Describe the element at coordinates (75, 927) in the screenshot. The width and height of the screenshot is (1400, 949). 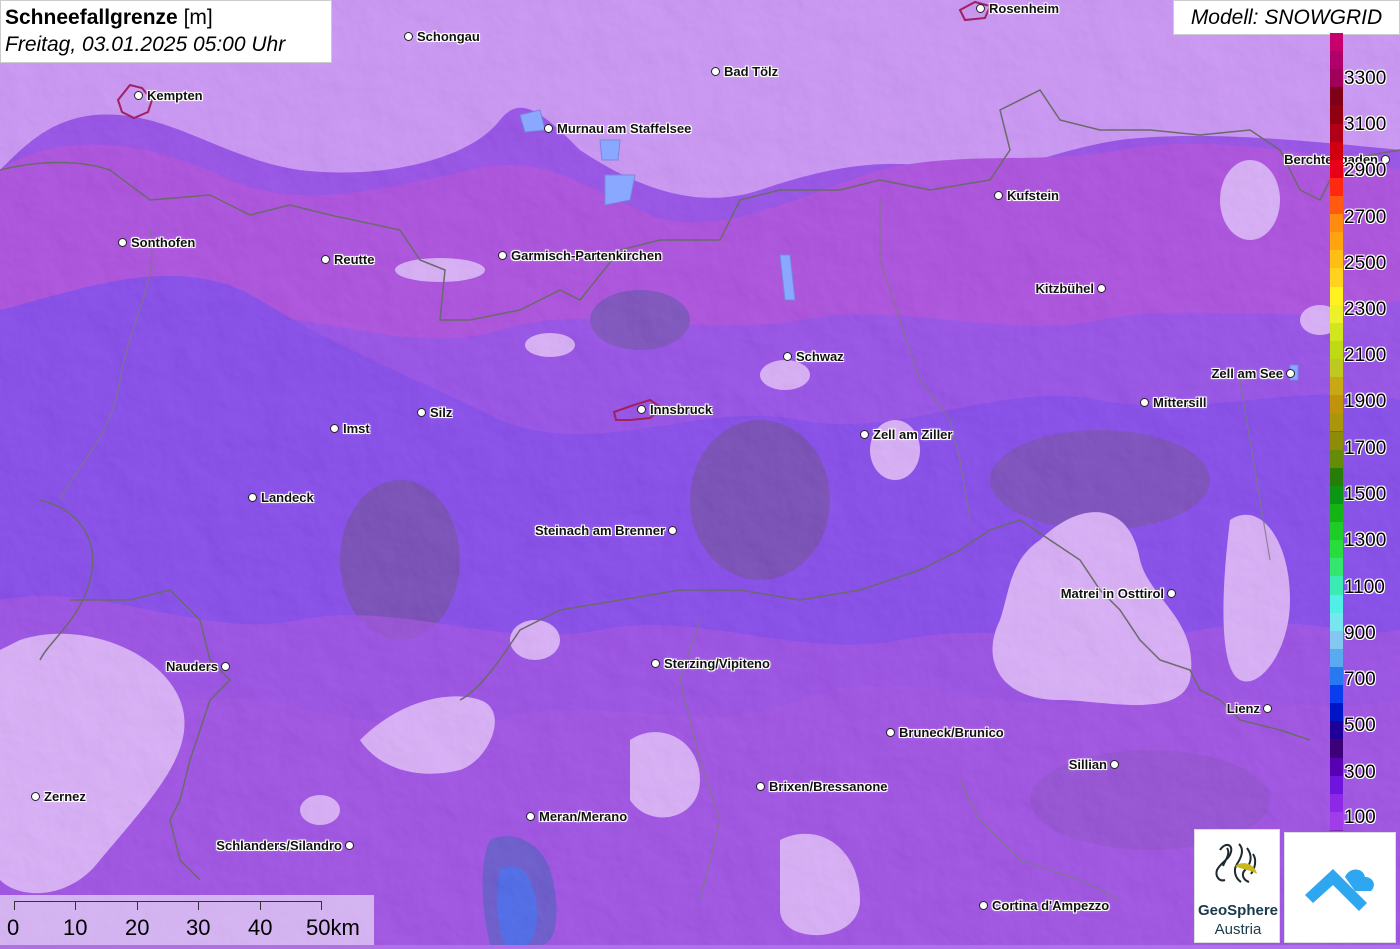
I see `scale-label: 10` at that location.